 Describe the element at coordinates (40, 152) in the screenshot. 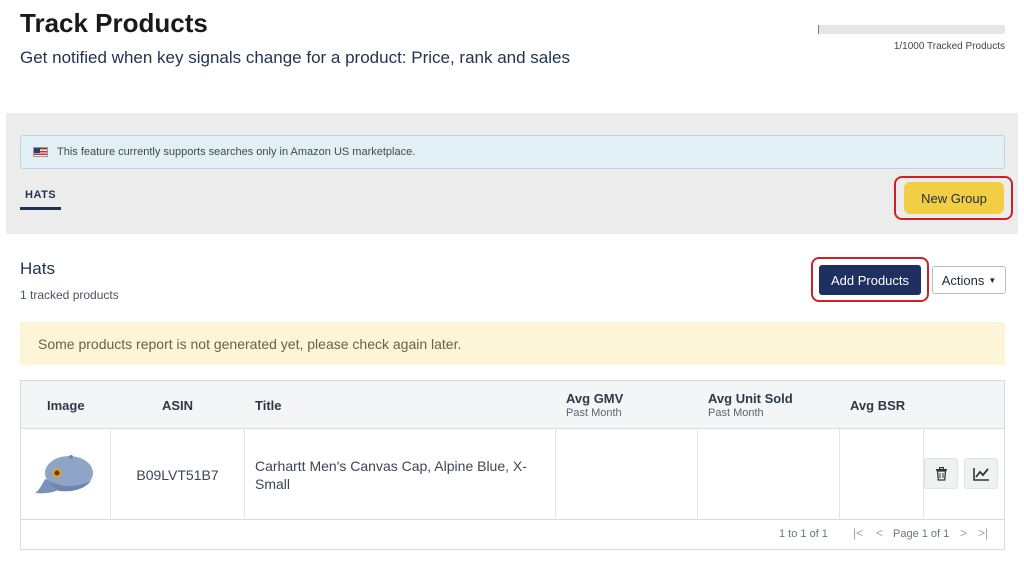

I see `us-flag-icon` at that location.